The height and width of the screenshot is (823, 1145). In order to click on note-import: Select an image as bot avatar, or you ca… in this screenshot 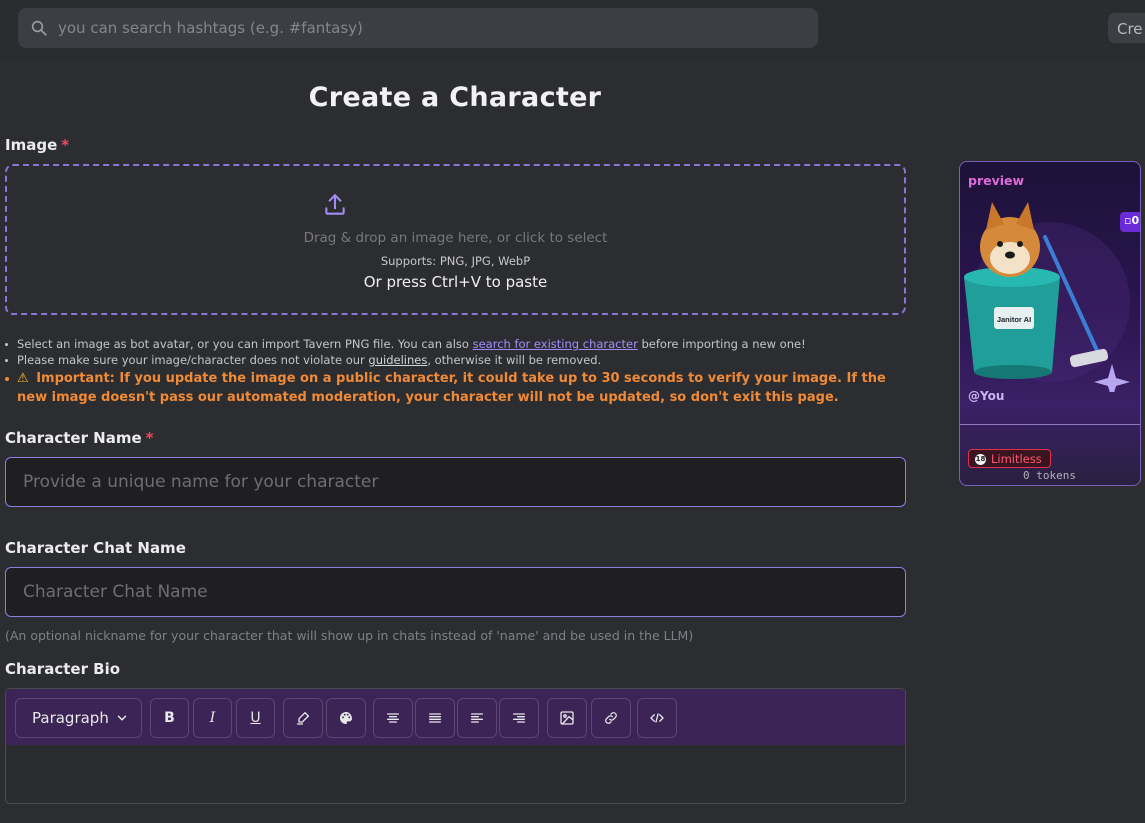, I will do `click(457, 344)`.